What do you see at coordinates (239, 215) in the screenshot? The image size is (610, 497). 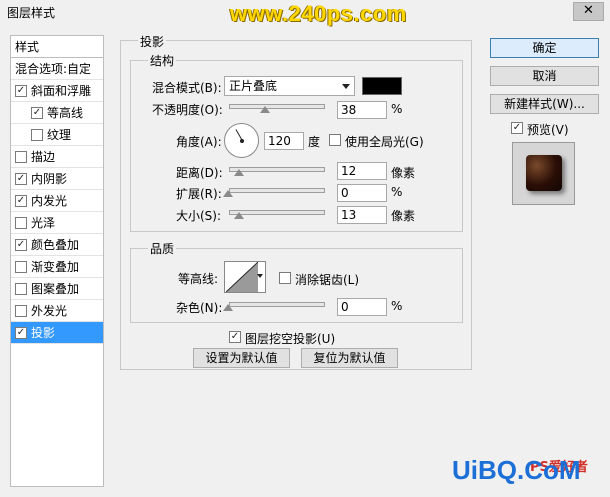 I see `size-slider-thumb` at bounding box center [239, 215].